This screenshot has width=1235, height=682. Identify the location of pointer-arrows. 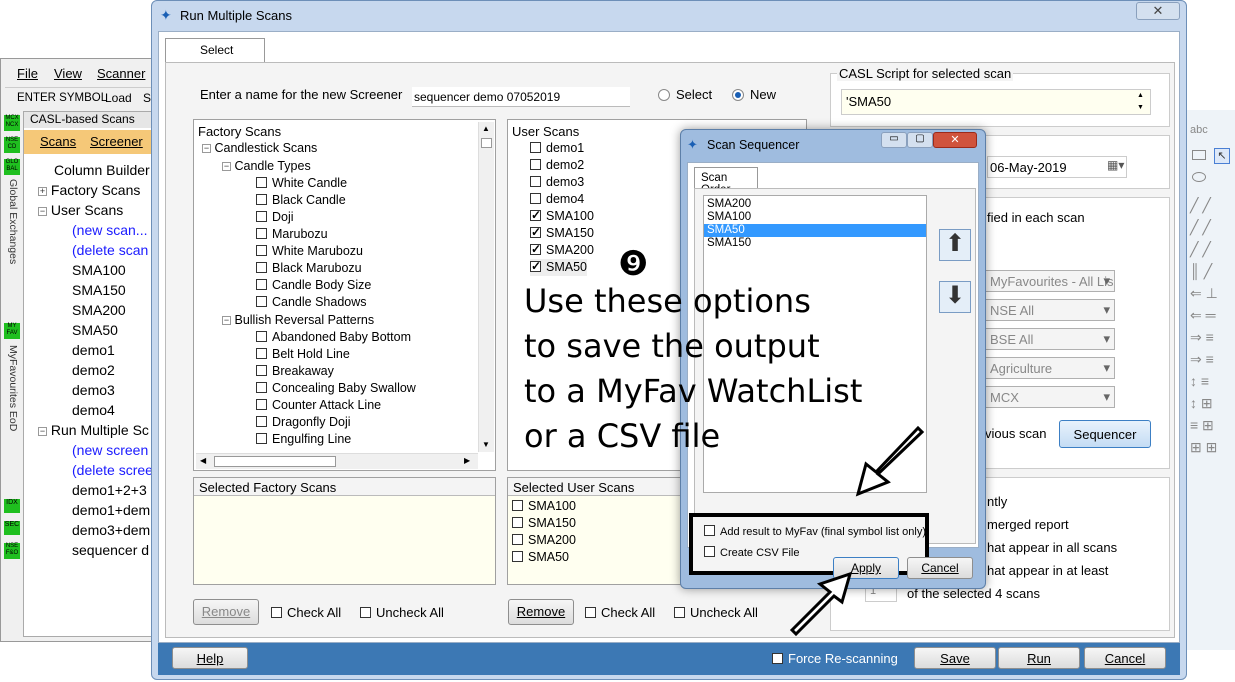
(857, 531).